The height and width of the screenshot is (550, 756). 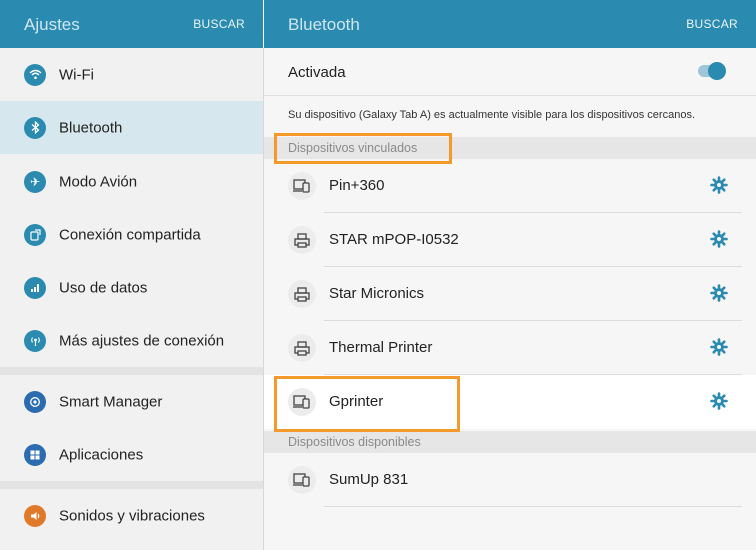 What do you see at coordinates (219, 24) in the screenshot?
I see `settings-search-button: BUSCAR` at bounding box center [219, 24].